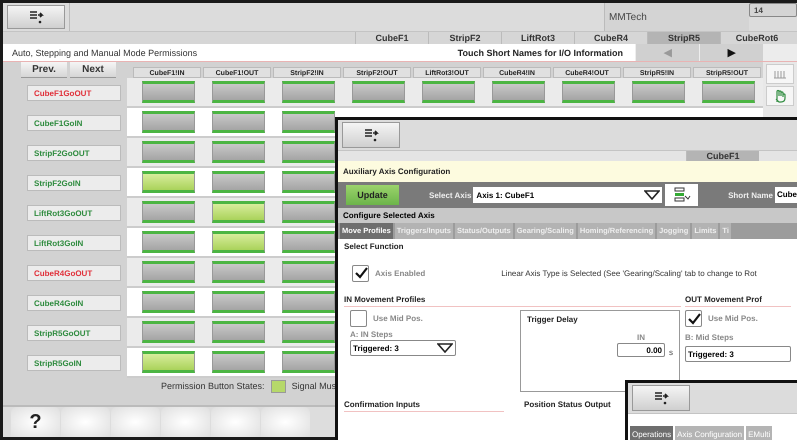 The height and width of the screenshot is (440, 797). I want to click on unit-label: s, so click(671, 352).